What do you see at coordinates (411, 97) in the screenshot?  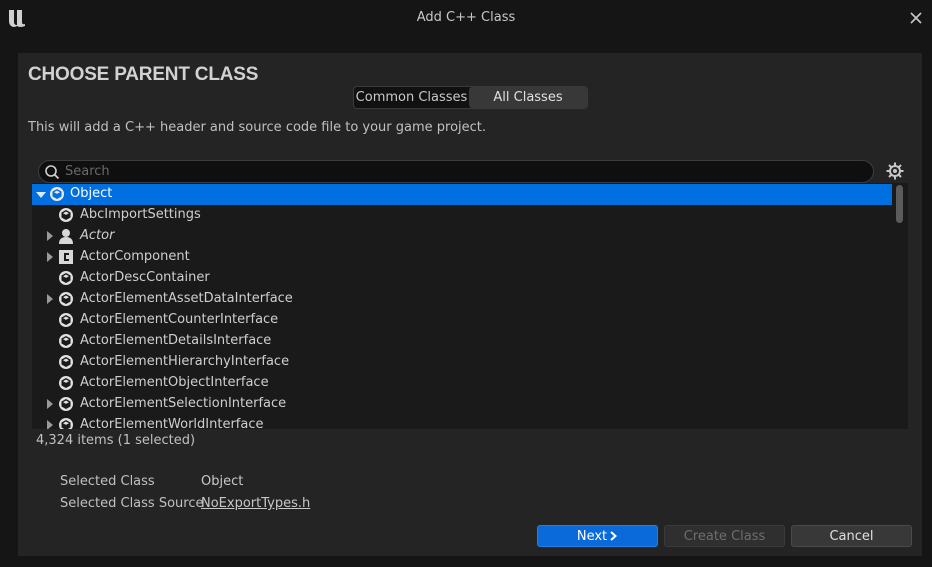 I see `tab-common-classes: Common Classes` at bounding box center [411, 97].